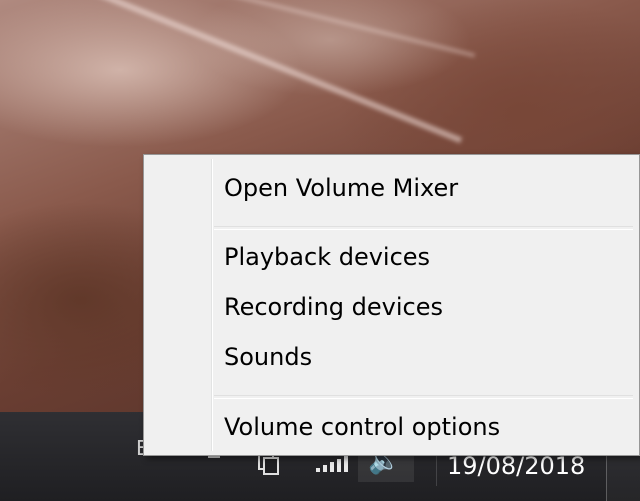 This screenshot has height=501, width=640. Describe the element at coordinates (428, 188) in the screenshot. I see `menu-item-open-volume-mixer: Open Volume Mixer` at that location.